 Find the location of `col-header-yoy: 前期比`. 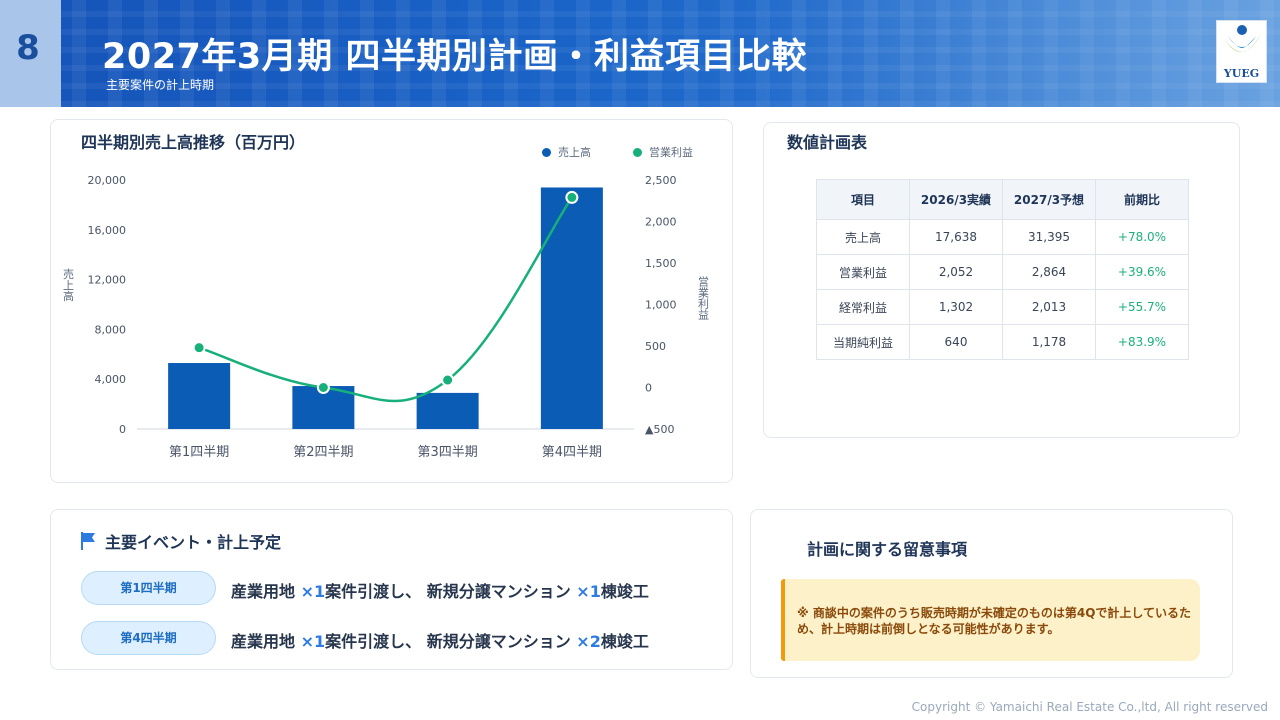

col-header-yoy: 前期比 is located at coordinates (1142, 199).